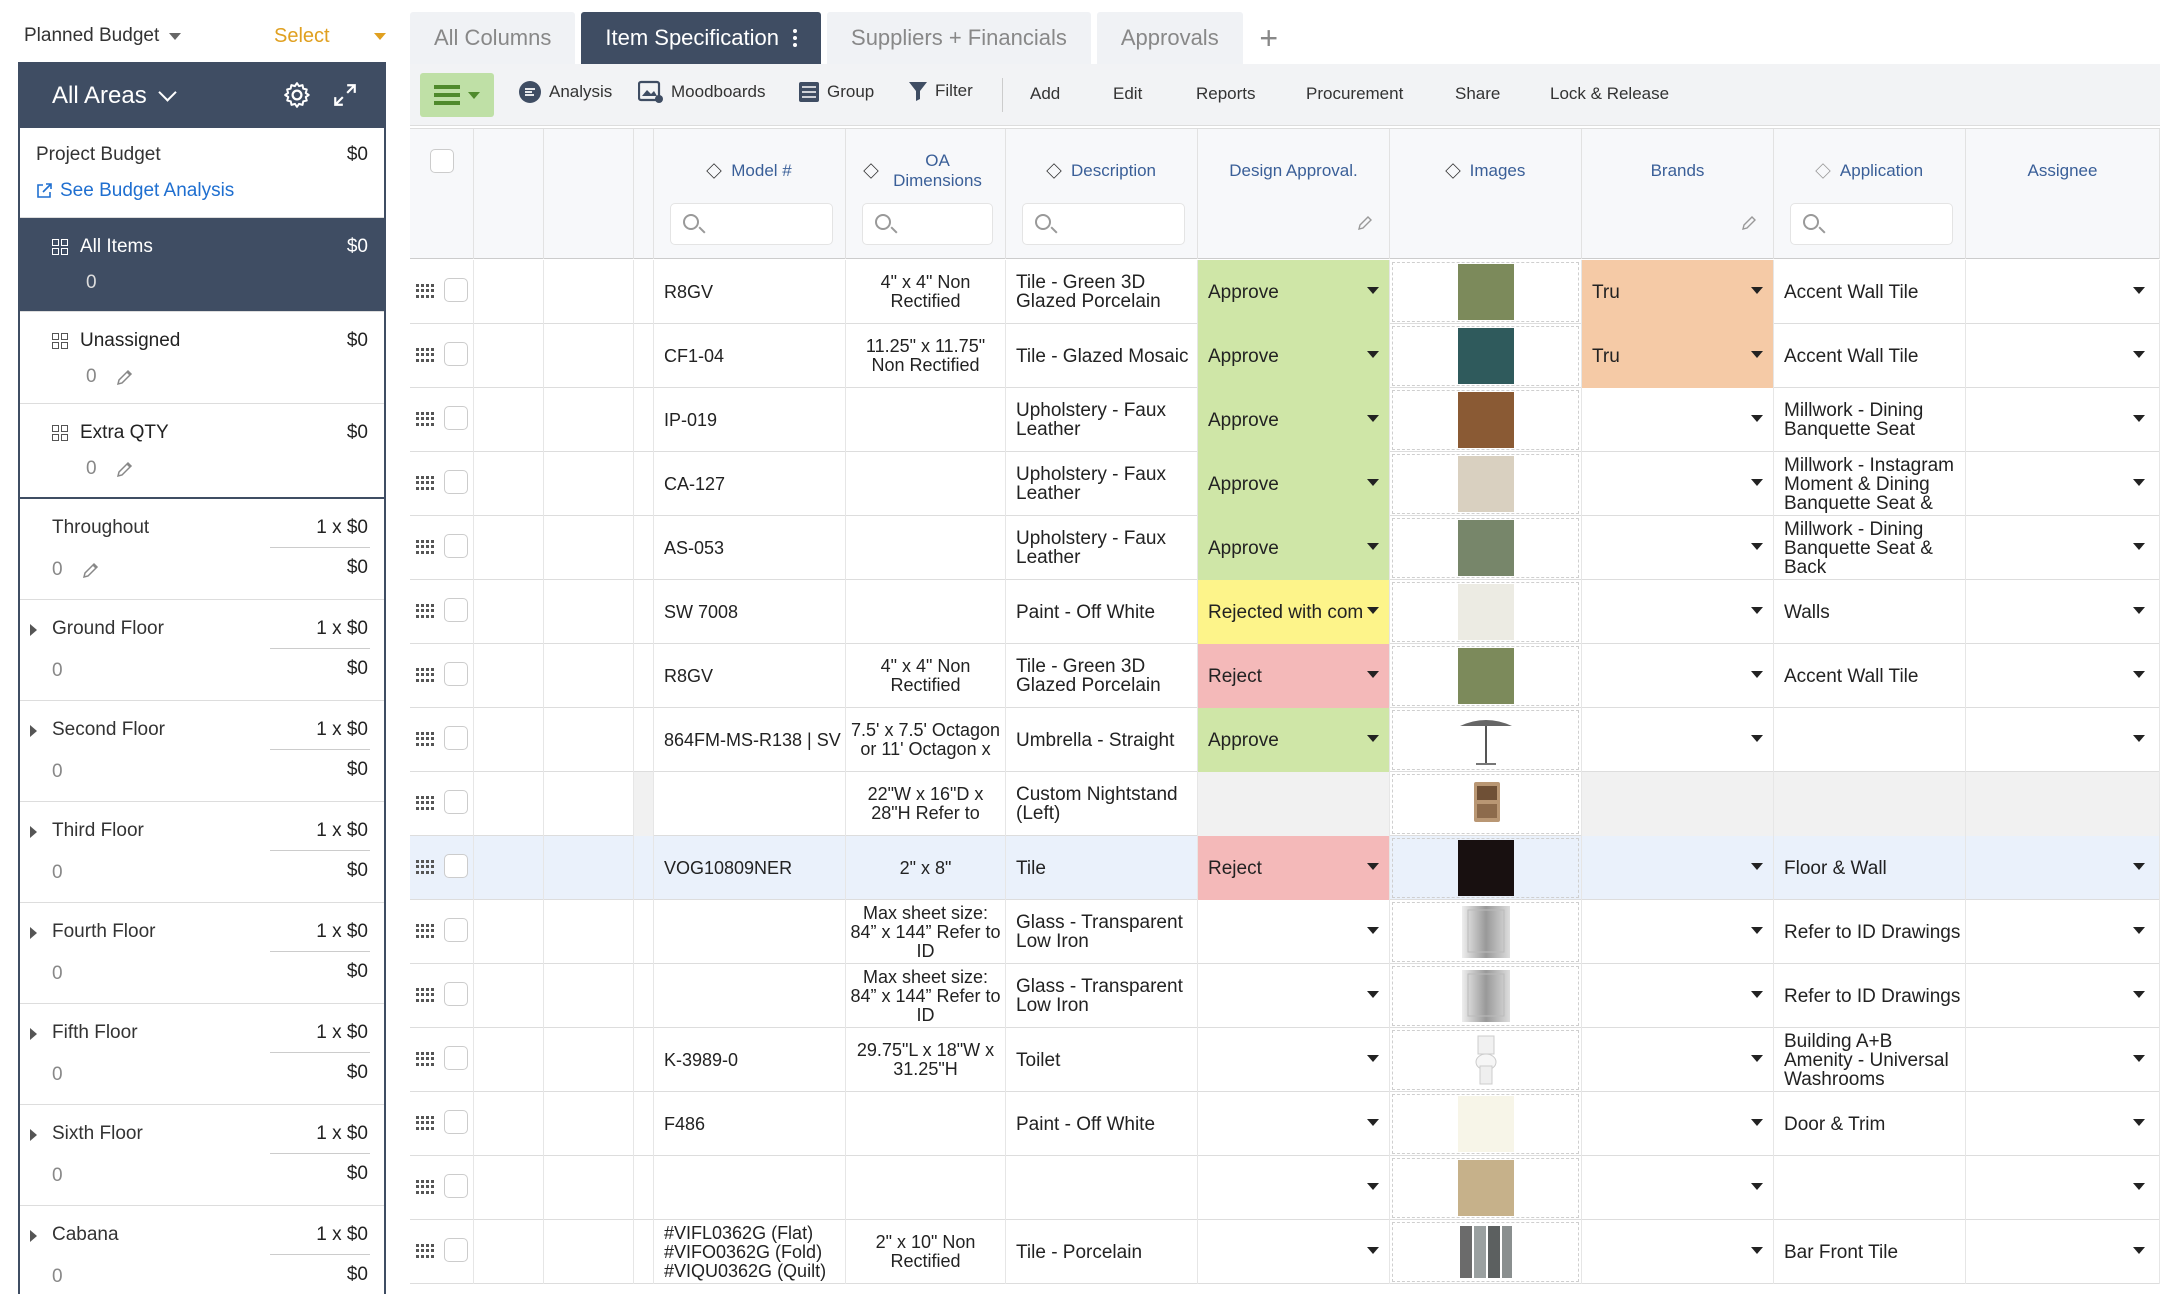 The height and width of the screenshot is (1294, 2160). I want to click on model-cell: R8GV, so click(750, 676).